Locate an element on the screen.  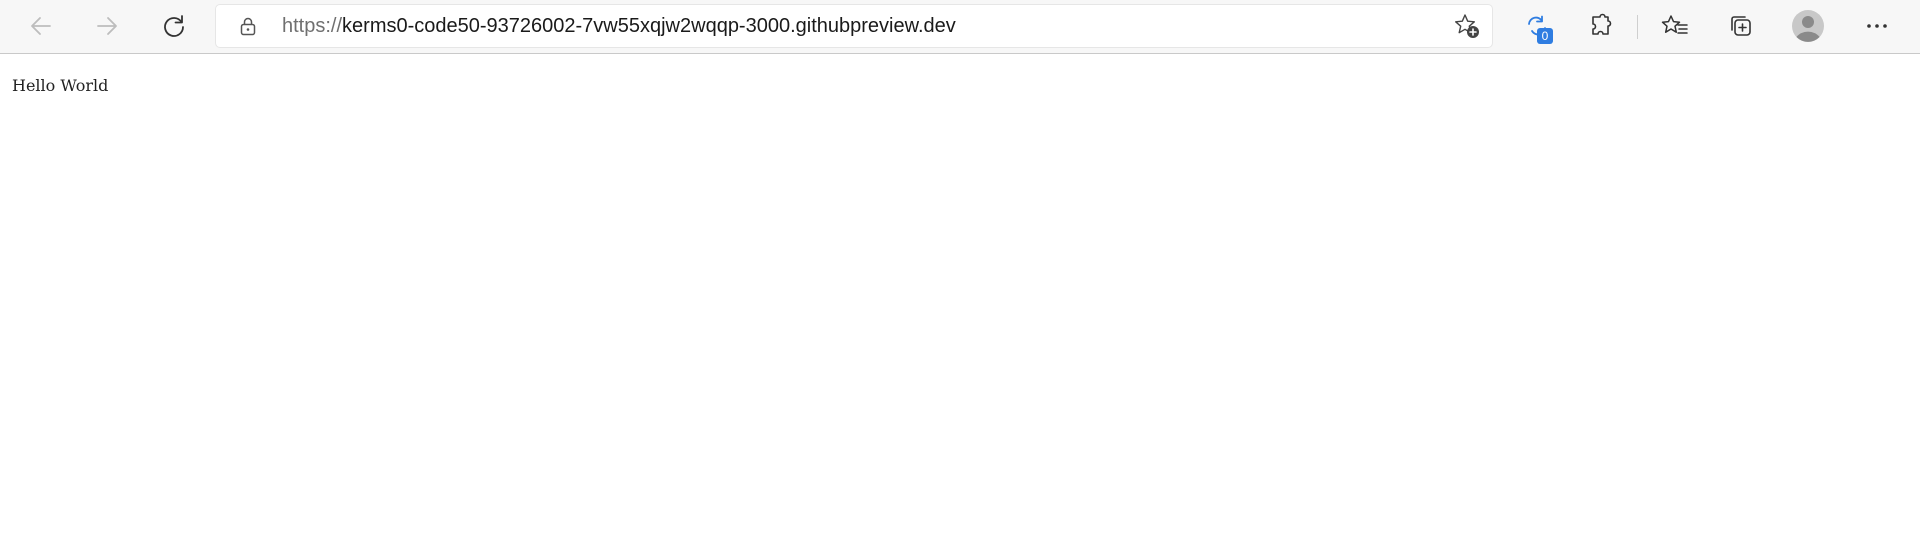
profile-avatar-icon is located at coordinates (1808, 26).